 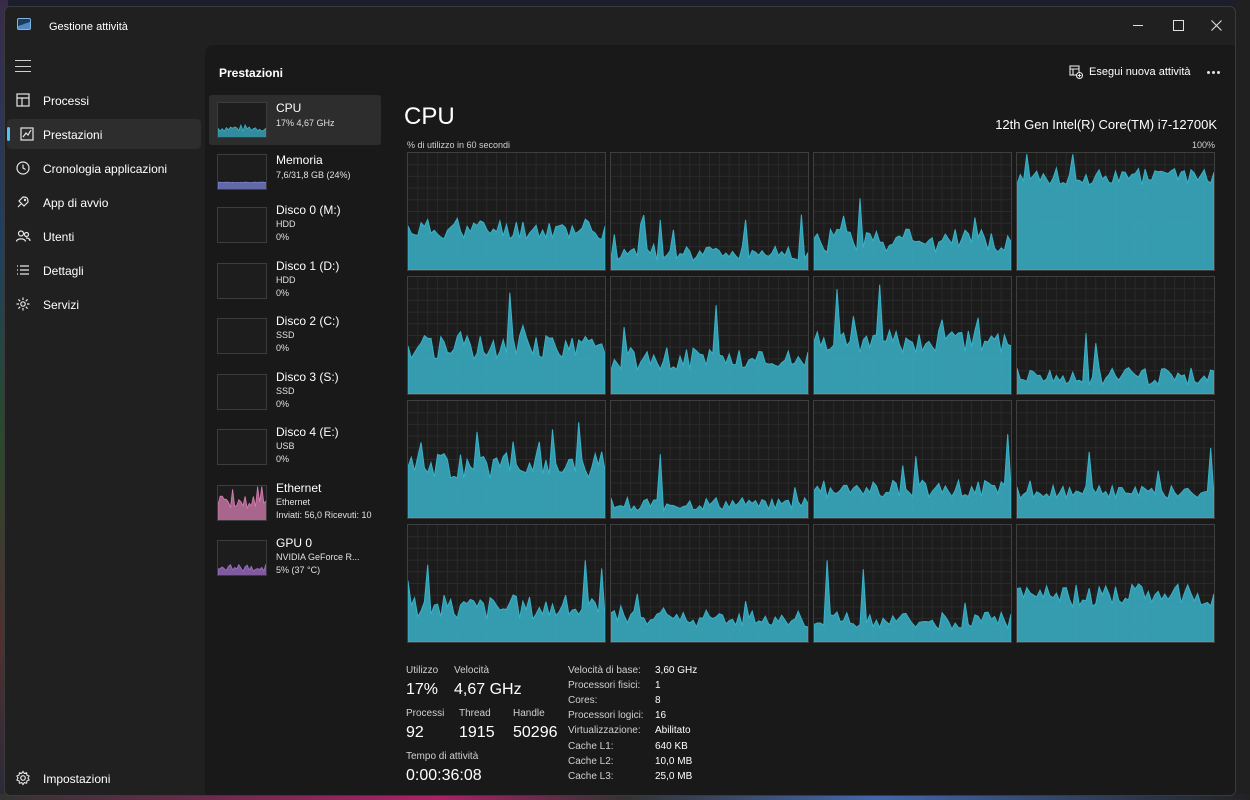 What do you see at coordinates (429, 116) in the screenshot?
I see `cpu-heading: CPU` at bounding box center [429, 116].